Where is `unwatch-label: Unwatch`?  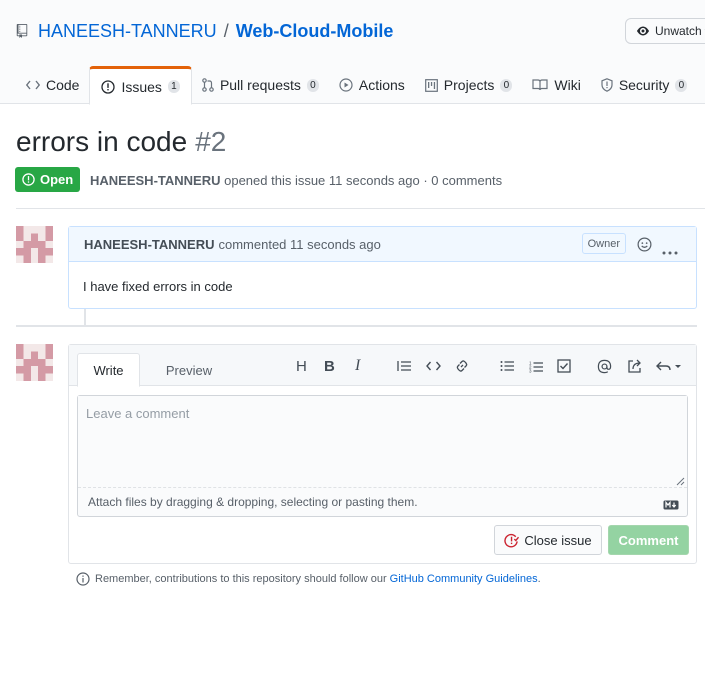 unwatch-label: Unwatch is located at coordinates (678, 31).